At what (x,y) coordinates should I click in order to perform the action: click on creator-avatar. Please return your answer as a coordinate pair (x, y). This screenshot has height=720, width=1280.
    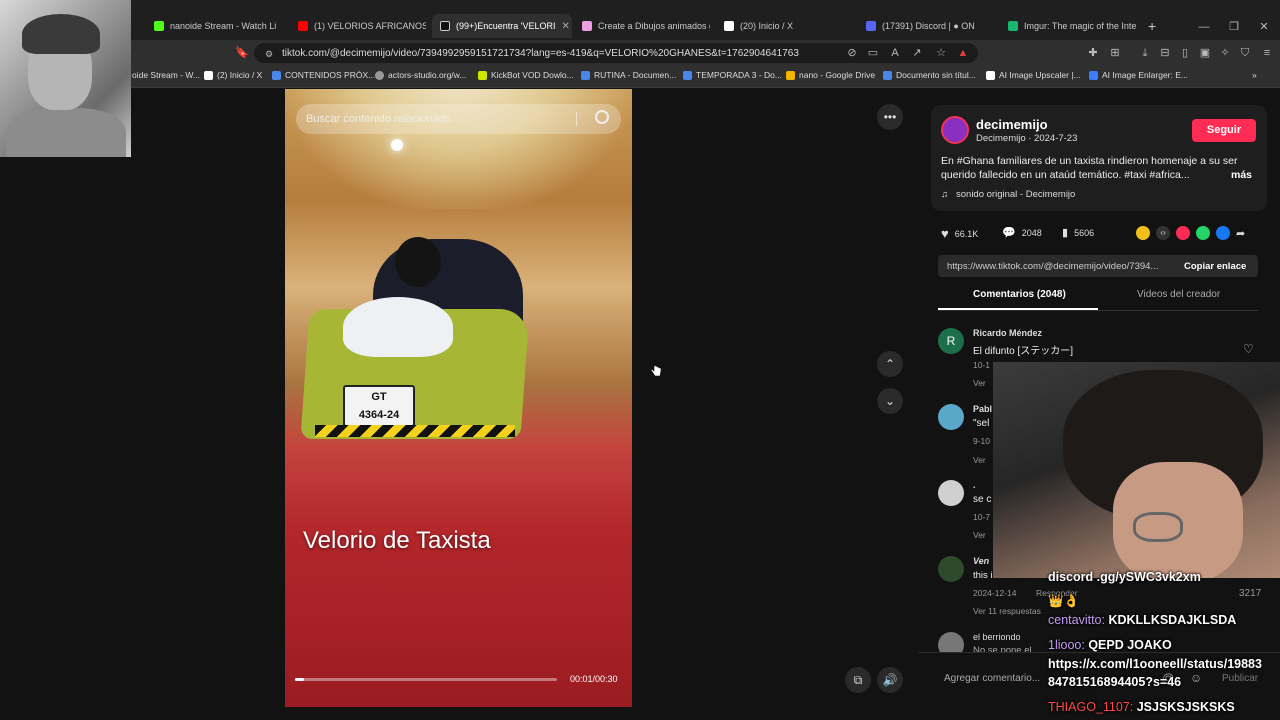
    Looking at the image, I should click on (955, 130).